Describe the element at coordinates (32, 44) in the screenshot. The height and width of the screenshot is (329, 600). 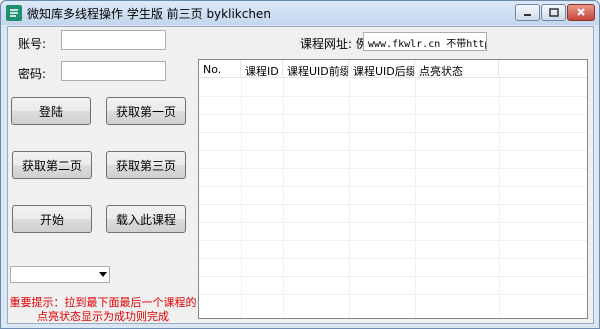
I see `account-label: 账号:` at that location.